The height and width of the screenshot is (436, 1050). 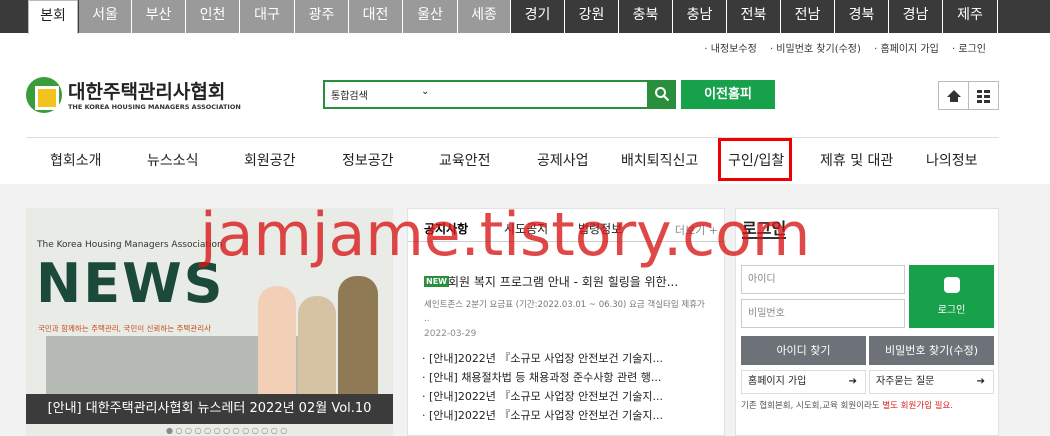 I want to click on join-notice-text: 기존 협회본회, 시도회,교육 회원이라도, so click(x=812, y=406).